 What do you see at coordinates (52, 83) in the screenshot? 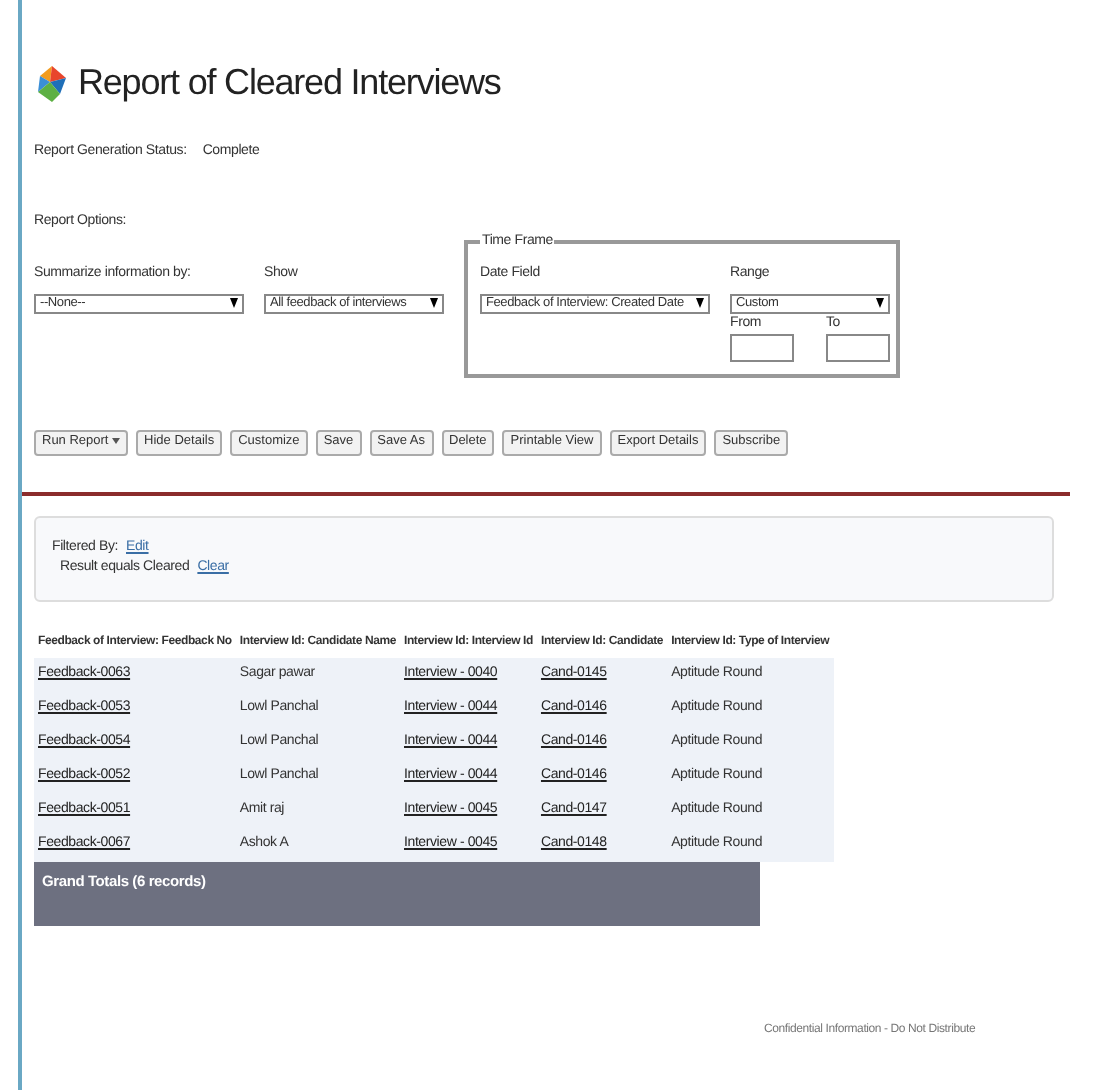
I see `logo-icon` at bounding box center [52, 83].